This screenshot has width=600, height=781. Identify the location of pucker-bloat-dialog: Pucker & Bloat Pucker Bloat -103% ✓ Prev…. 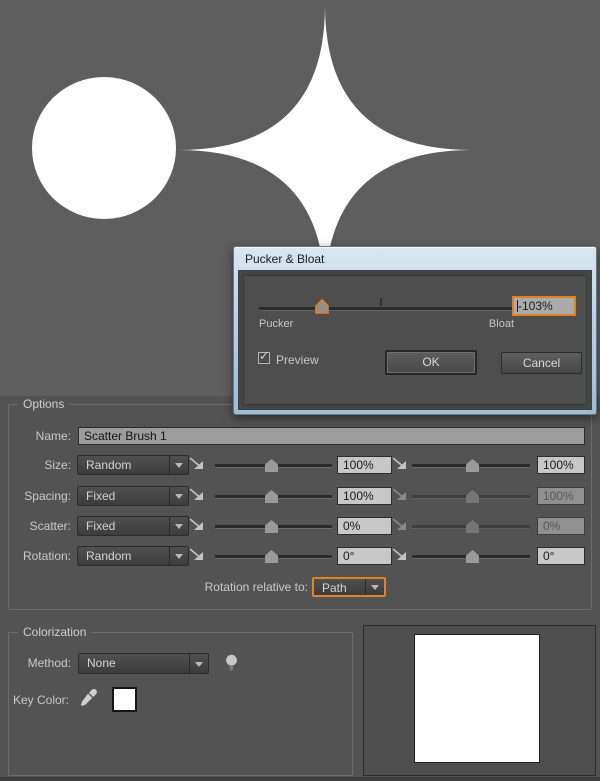
(415, 330).